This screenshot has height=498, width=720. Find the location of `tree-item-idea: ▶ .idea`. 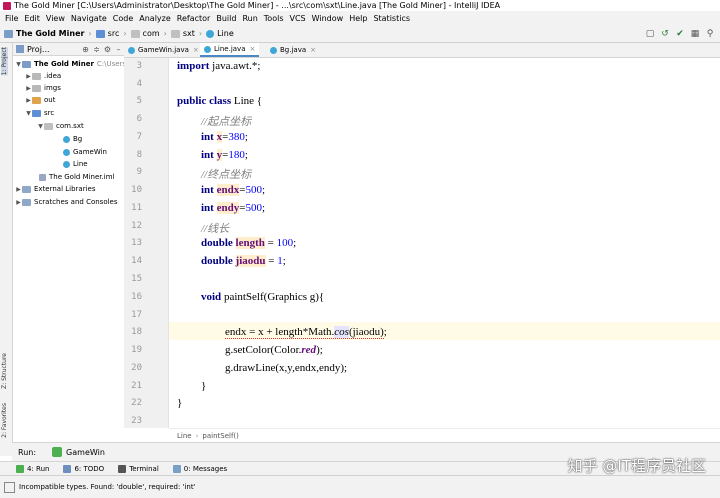

tree-item-idea: ▶ .idea is located at coordinates (43, 76).